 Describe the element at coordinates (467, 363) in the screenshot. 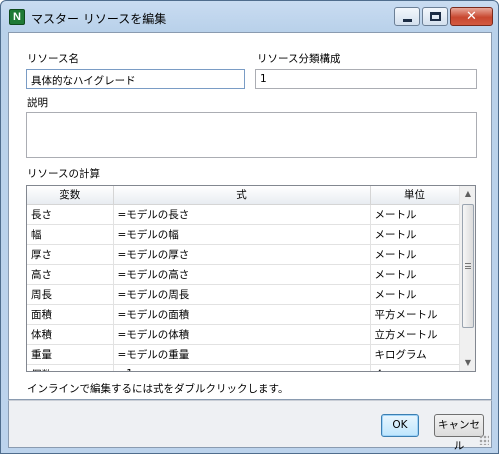

I see `scroll-down-arrow-icon: ▼` at that location.